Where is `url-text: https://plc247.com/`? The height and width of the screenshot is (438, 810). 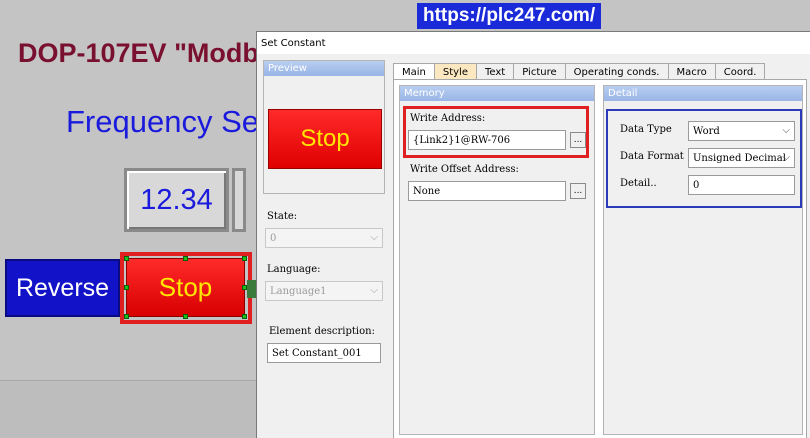
url-text: https://plc247.com/ is located at coordinates (509, 15).